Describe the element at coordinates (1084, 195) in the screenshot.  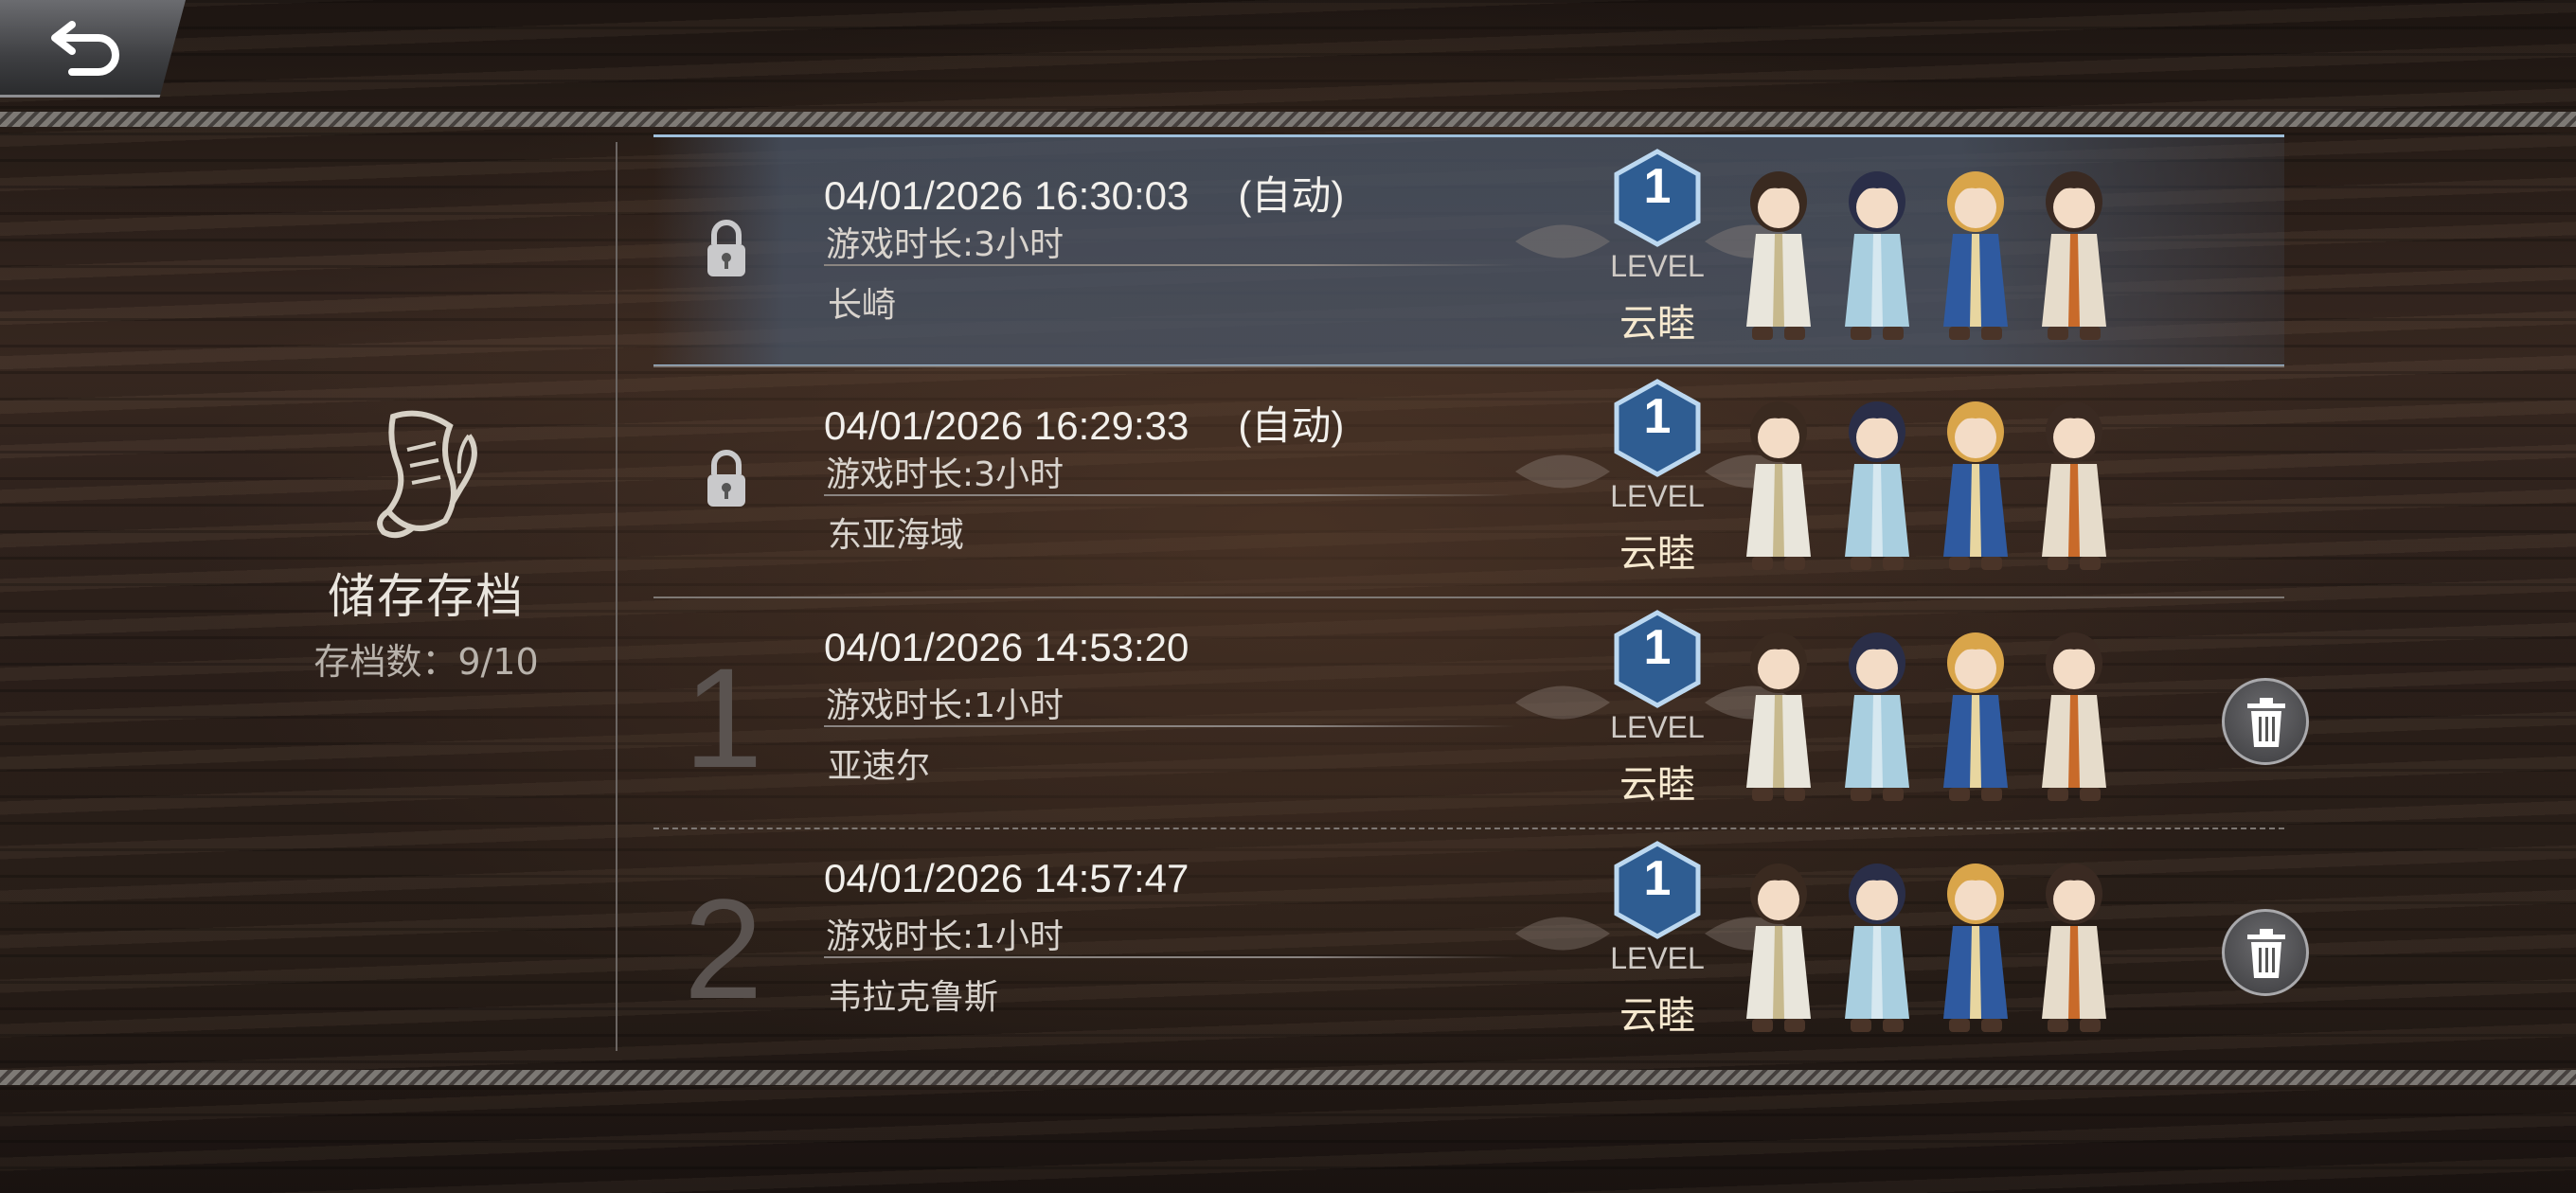
I see `save-date: 04/01/2026 16:30:03 (自动)` at that location.